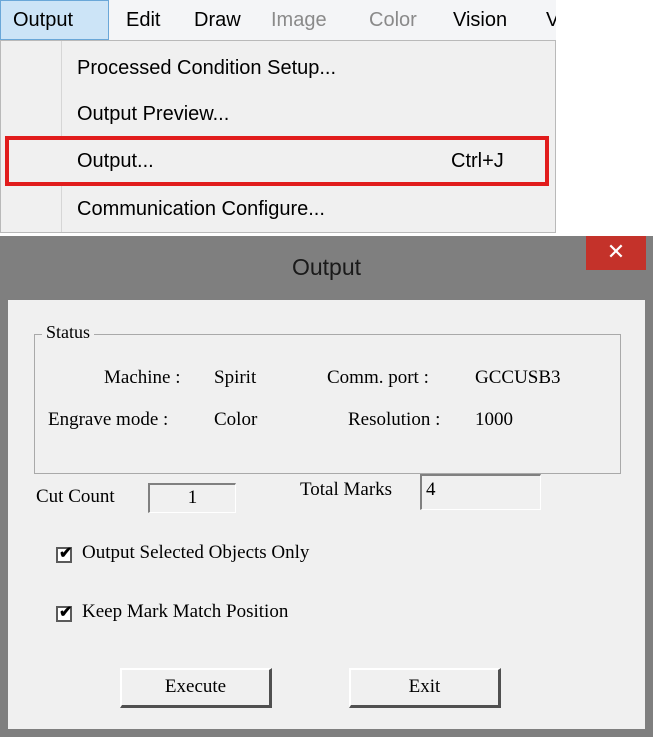 Image resolution: width=653 pixels, height=737 pixels. I want to click on execute-button-label: Execute, so click(195, 686).